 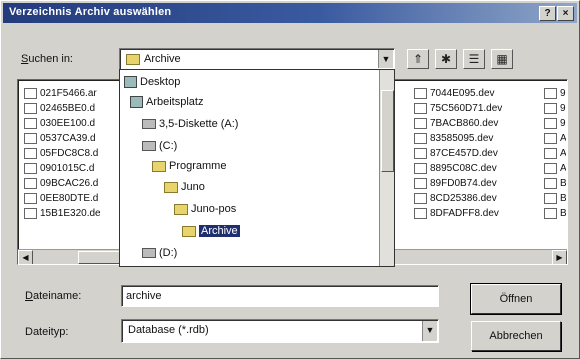 What do you see at coordinates (74, 108) in the screenshot?
I see `list-item: 02465BE0.d` at bounding box center [74, 108].